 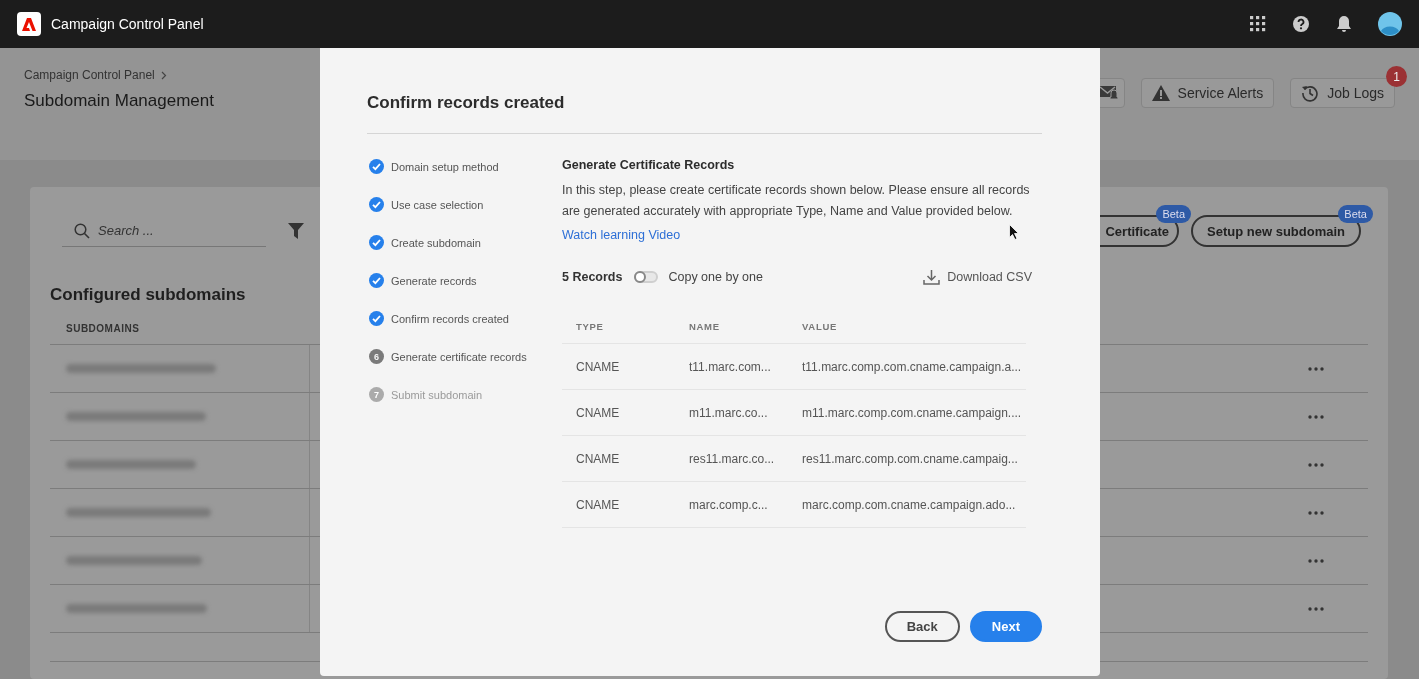 What do you see at coordinates (82, 230) in the screenshot?
I see `search-icon` at bounding box center [82, 230].